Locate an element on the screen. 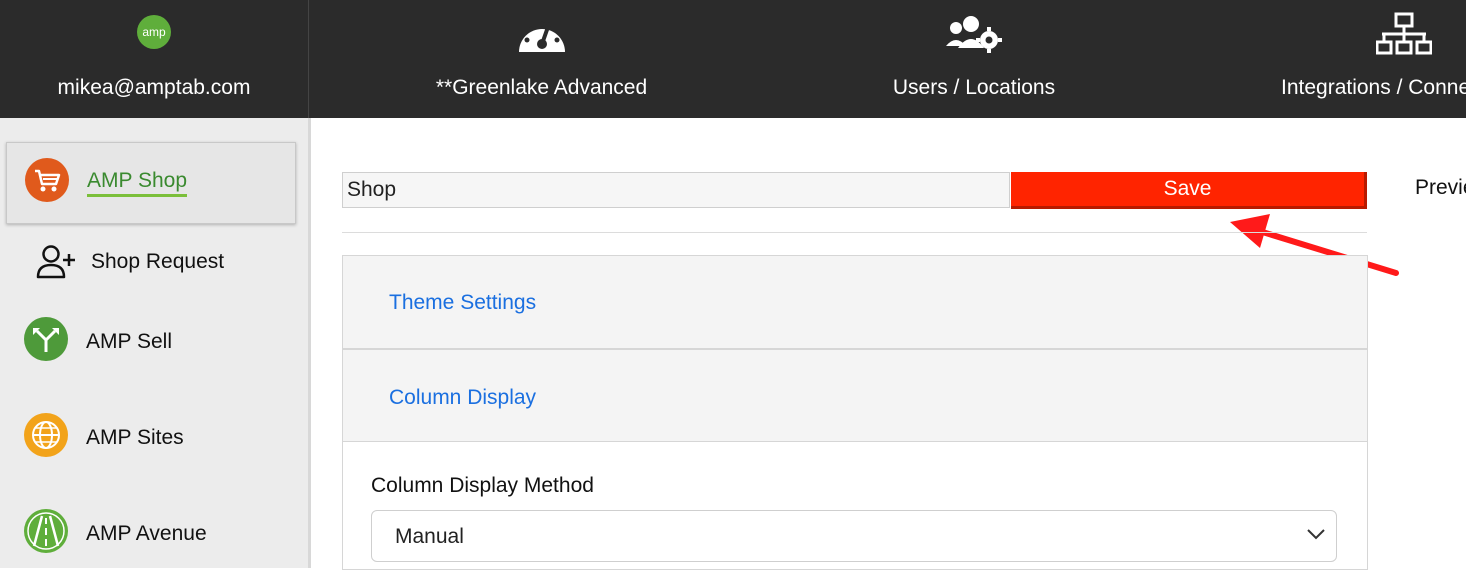 The image size is (1466, 574). nav-integrations-label: Integrations / Conne is located at coordinates (1373, 87).